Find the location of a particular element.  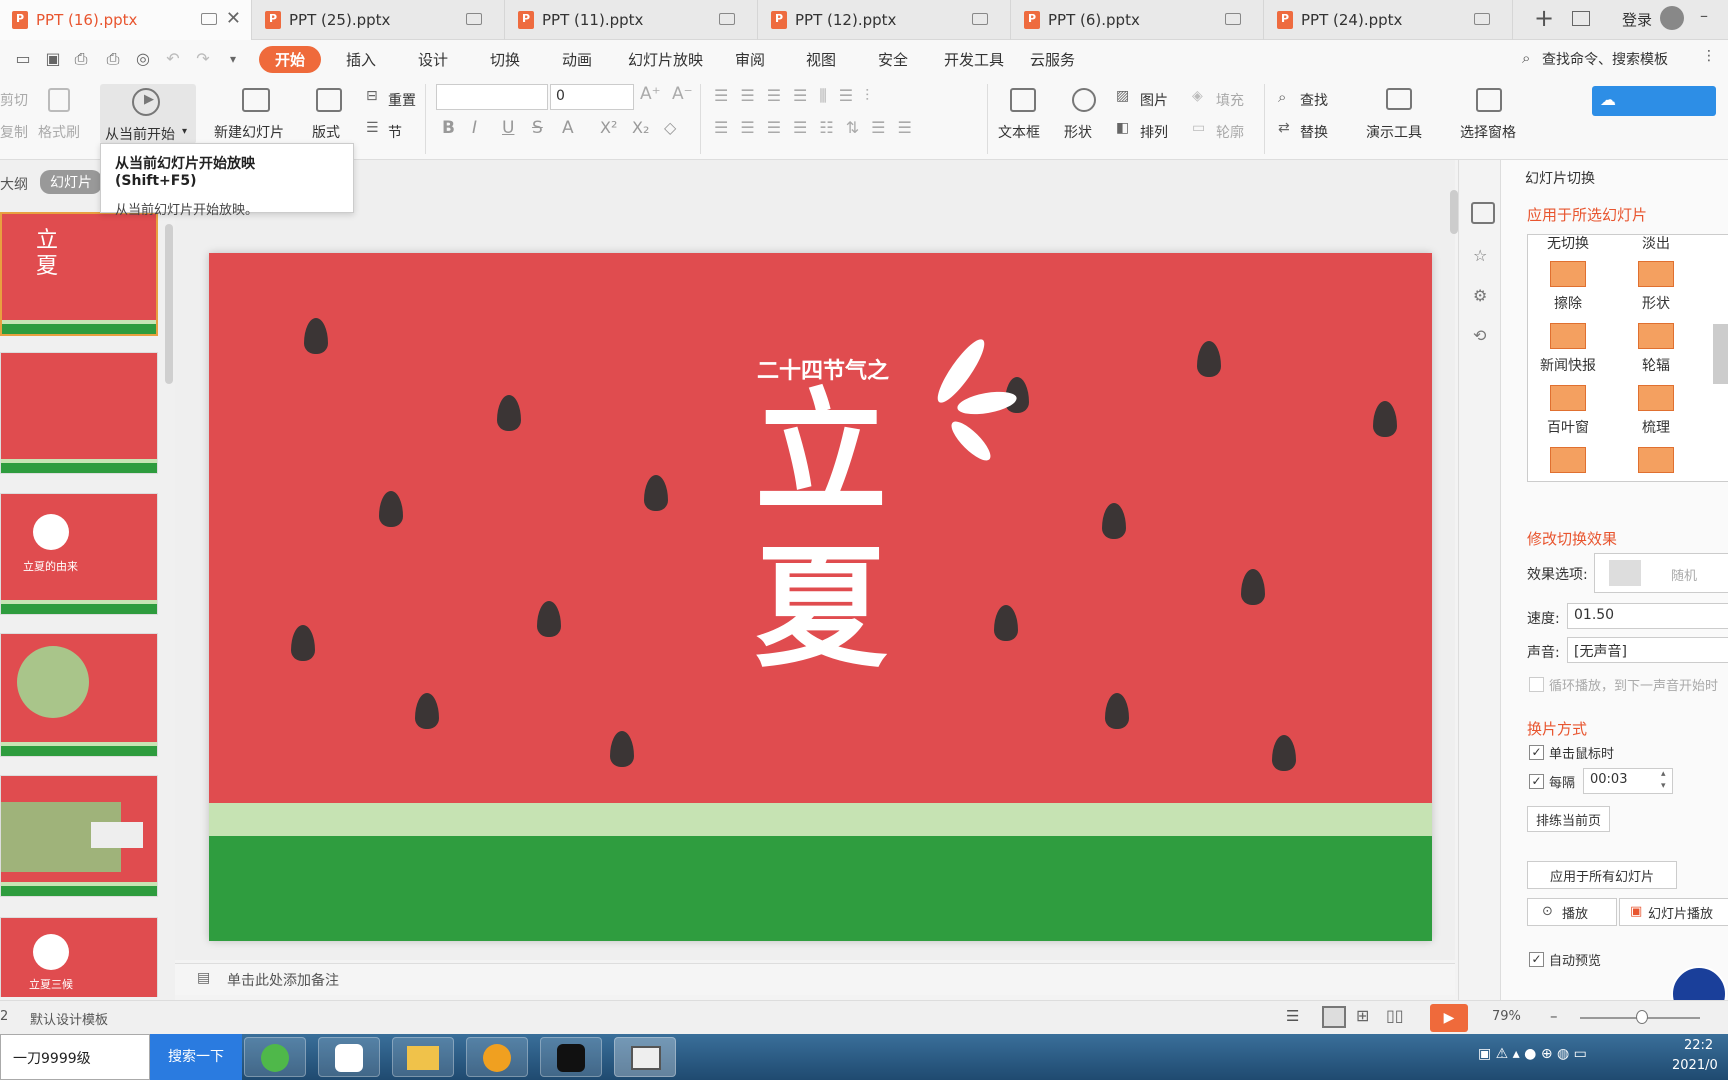

tab-review: 审阅 is located at coordinates (750, 59).